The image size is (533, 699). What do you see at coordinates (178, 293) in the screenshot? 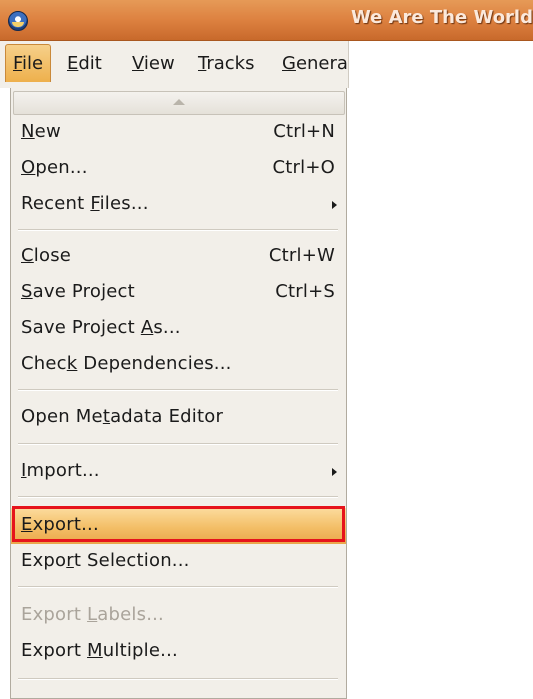
I see `menu-item-save-project: Save Project Ctrl+S` at bounding box center [178, 293].